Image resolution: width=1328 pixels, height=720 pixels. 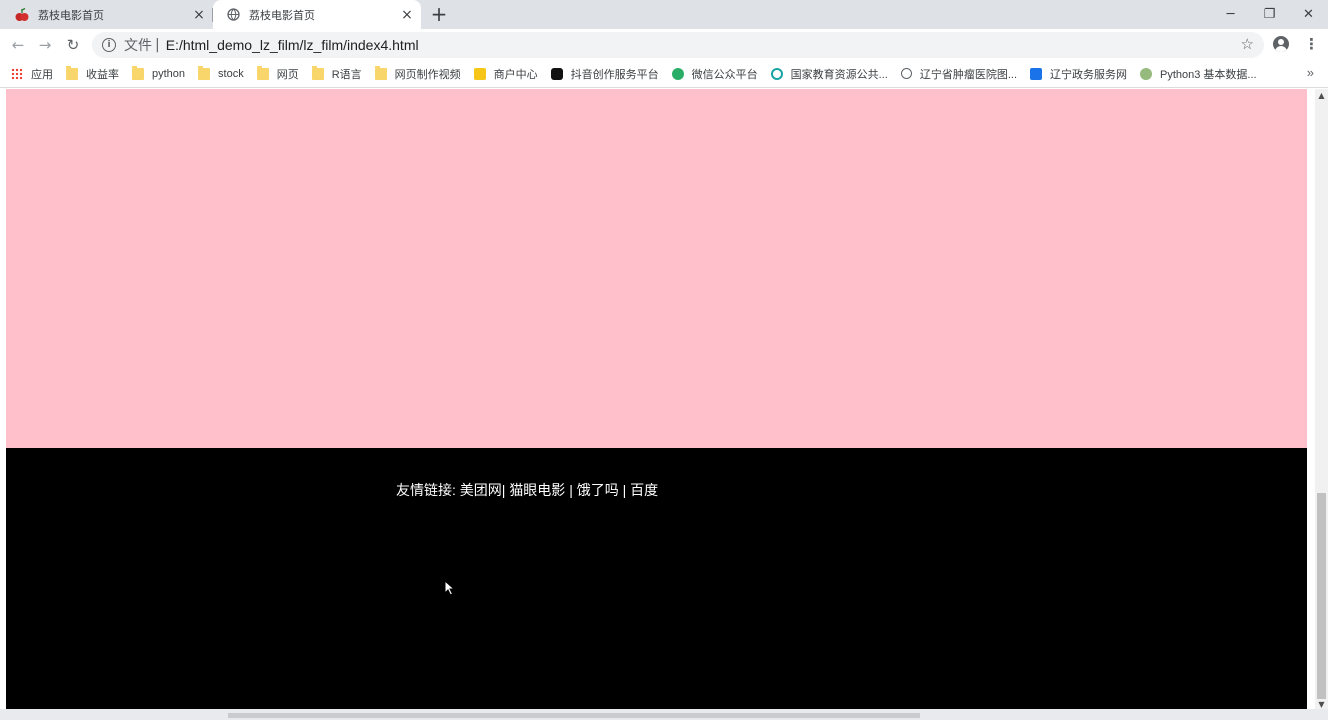 I want to click on bookmark-folder: 网页制作视频, so click(x=417, y=73).